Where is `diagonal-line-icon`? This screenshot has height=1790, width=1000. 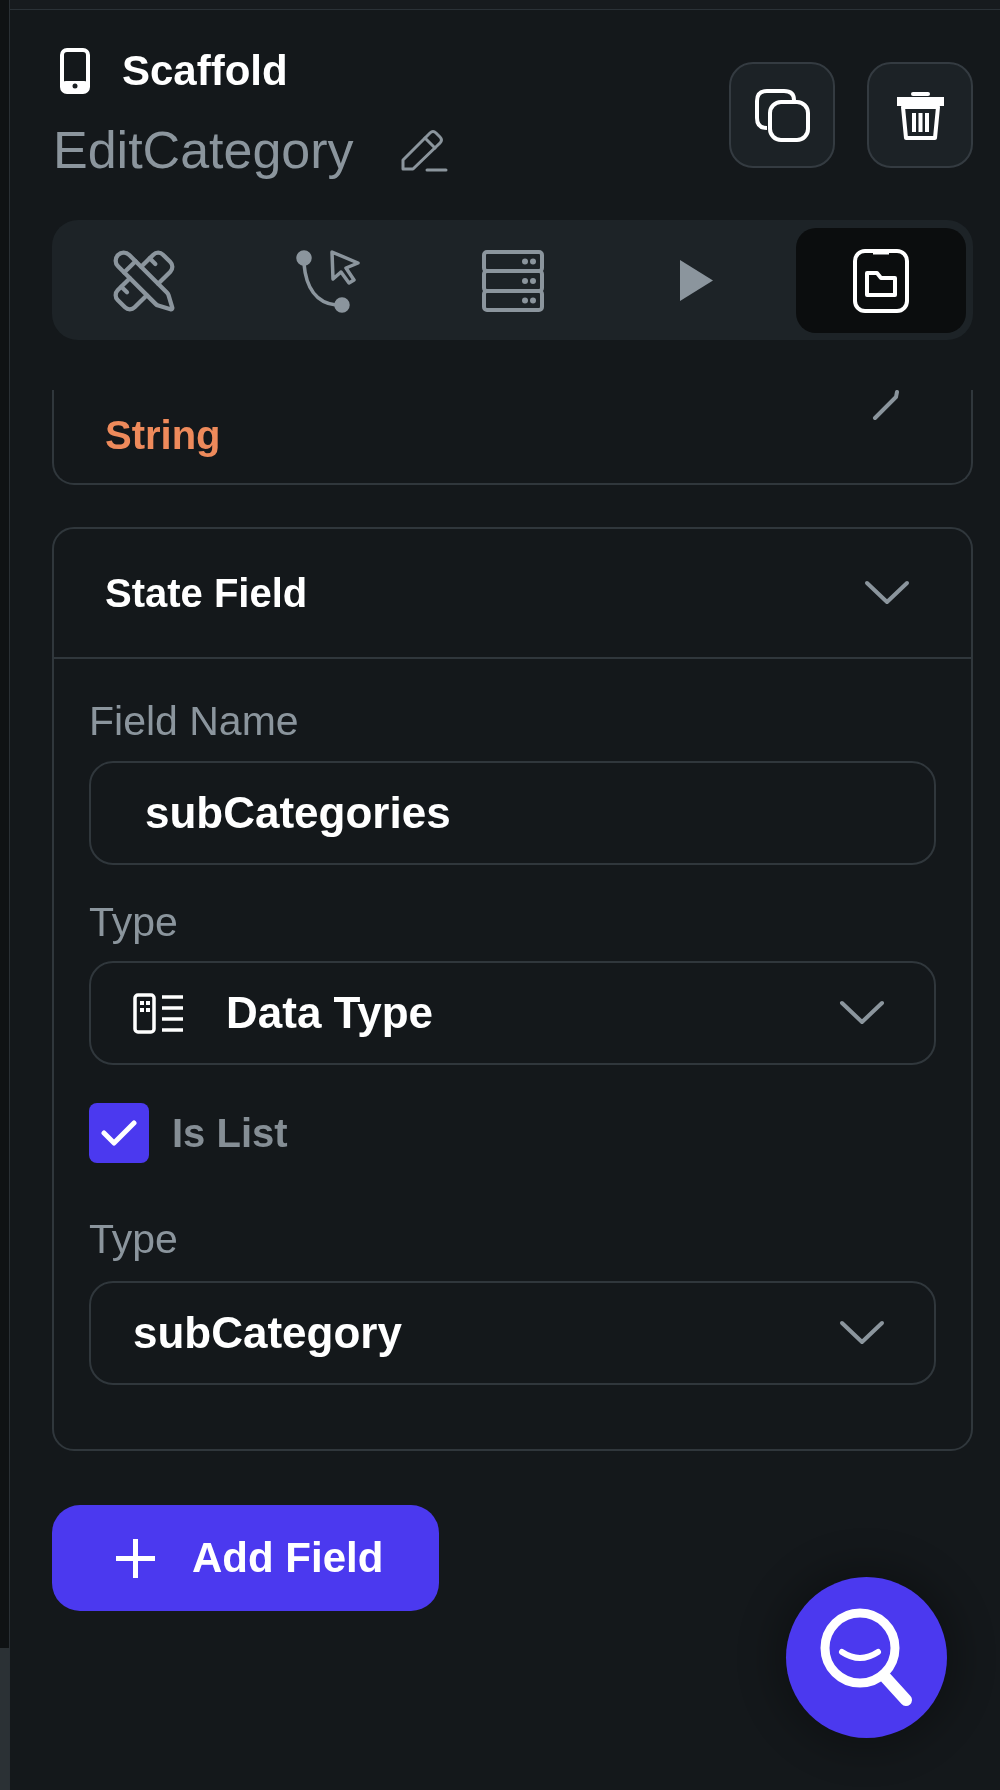
diagonal-line-icon is located at coordinates (886, 405).